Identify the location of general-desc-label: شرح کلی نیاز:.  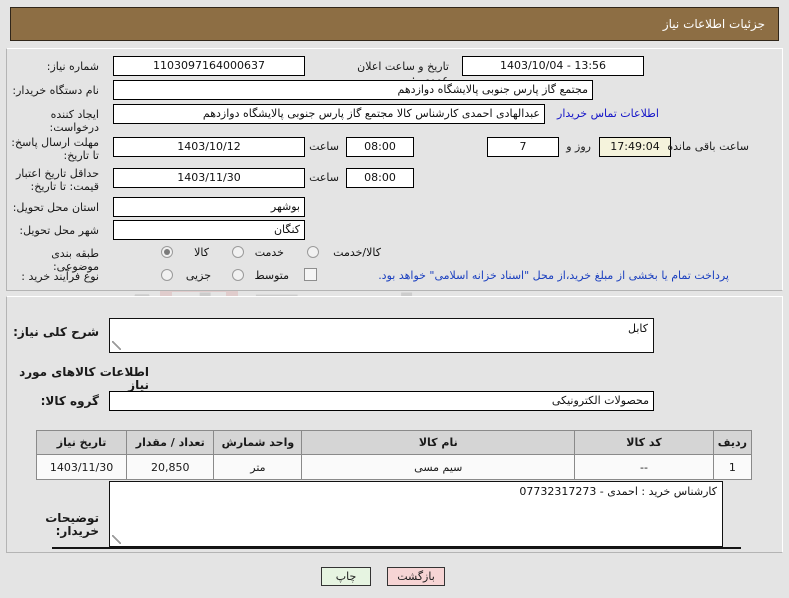
(56, 332).